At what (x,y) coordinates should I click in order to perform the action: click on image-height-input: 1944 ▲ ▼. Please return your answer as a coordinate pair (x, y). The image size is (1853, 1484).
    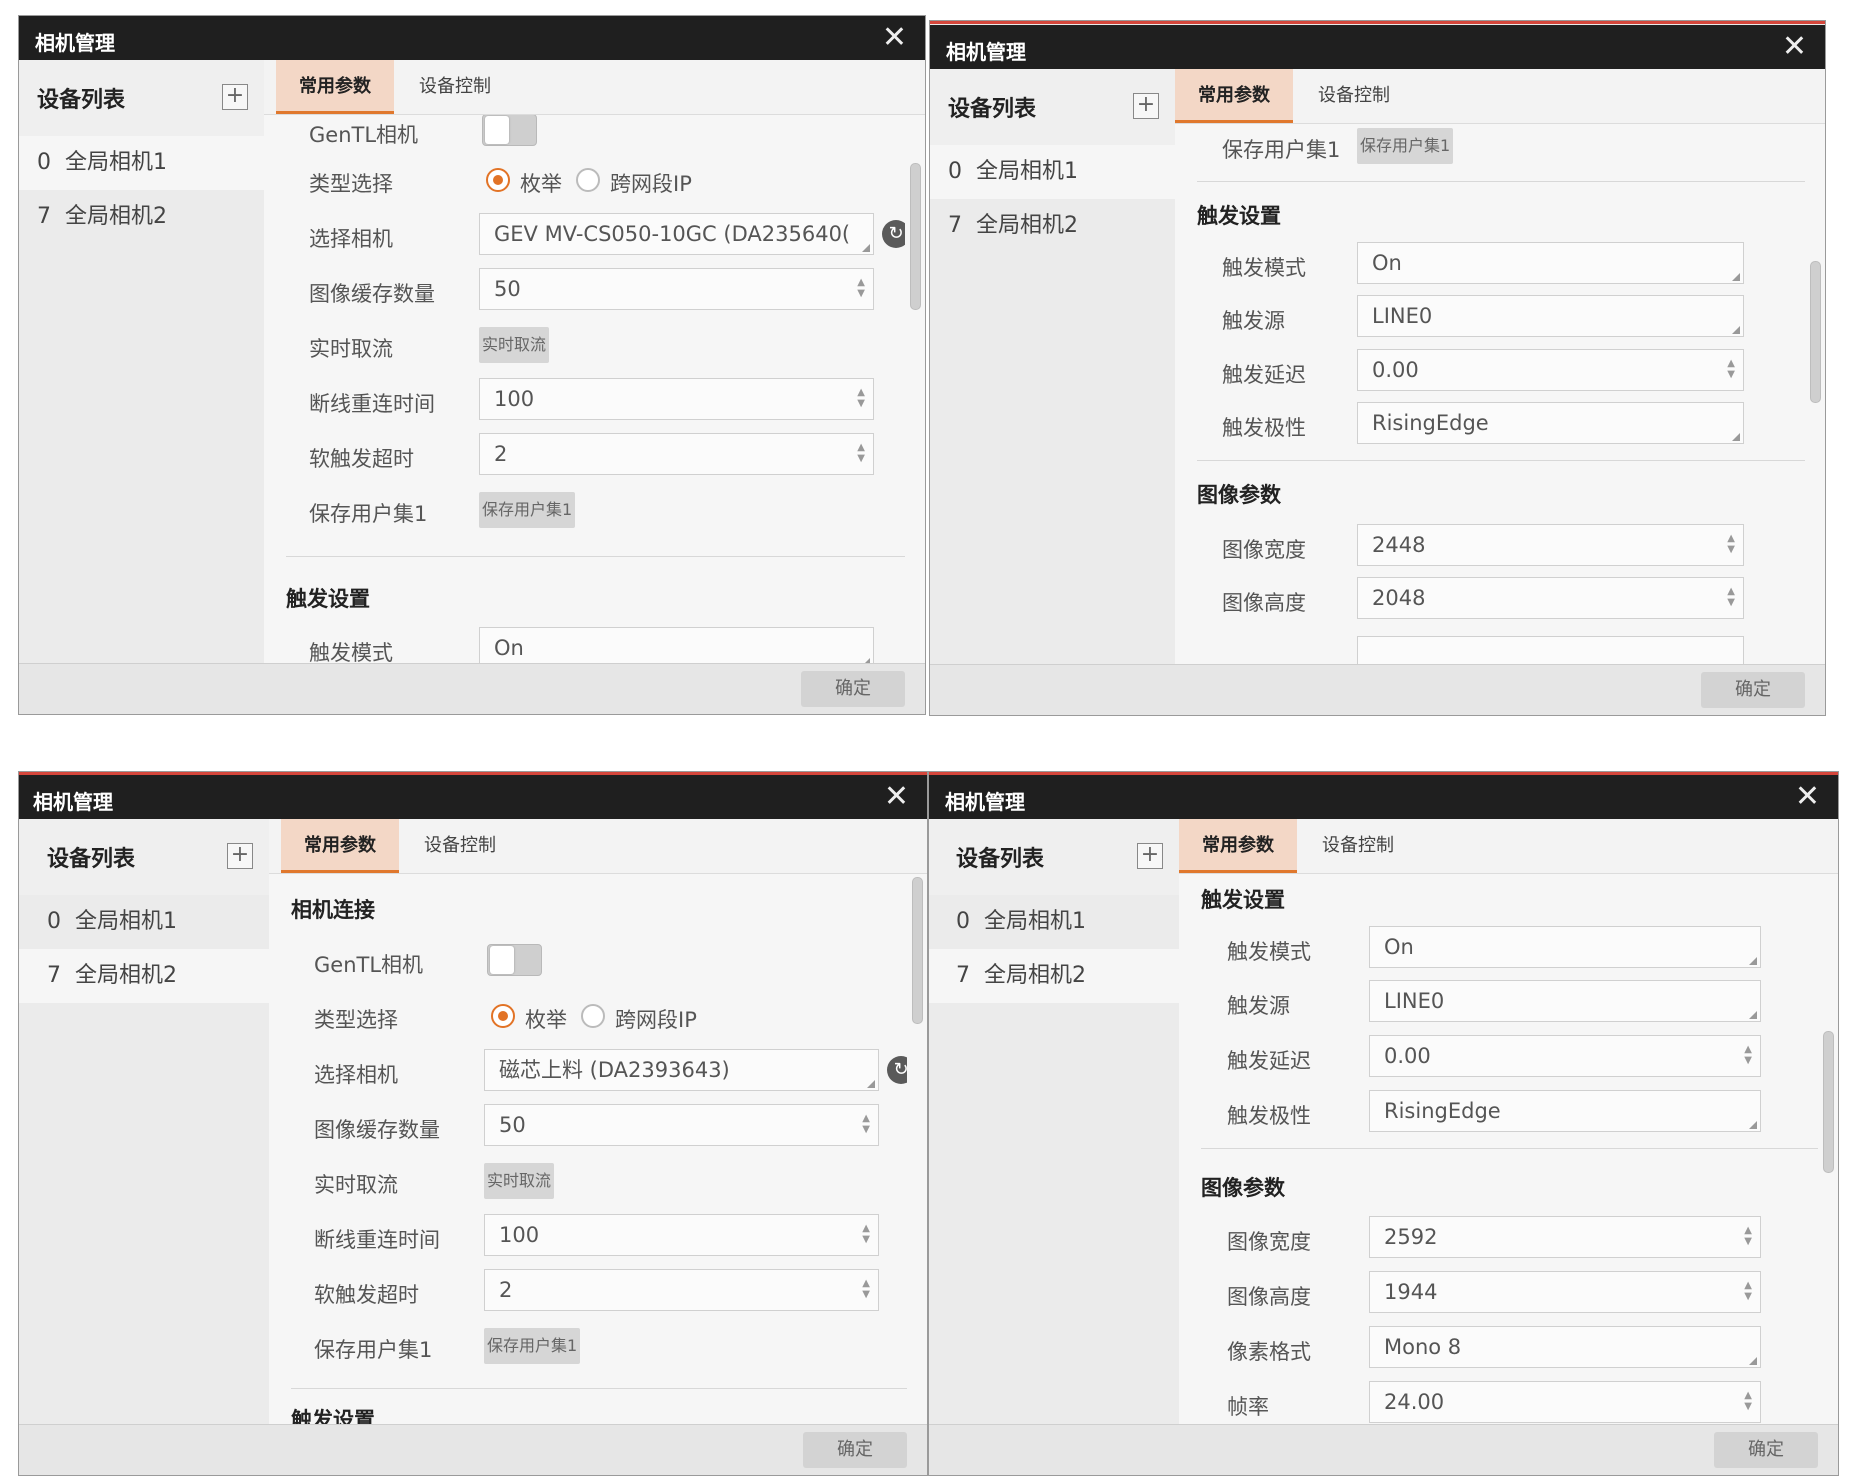
    Looking at the image, I should click on (1565, 1292).